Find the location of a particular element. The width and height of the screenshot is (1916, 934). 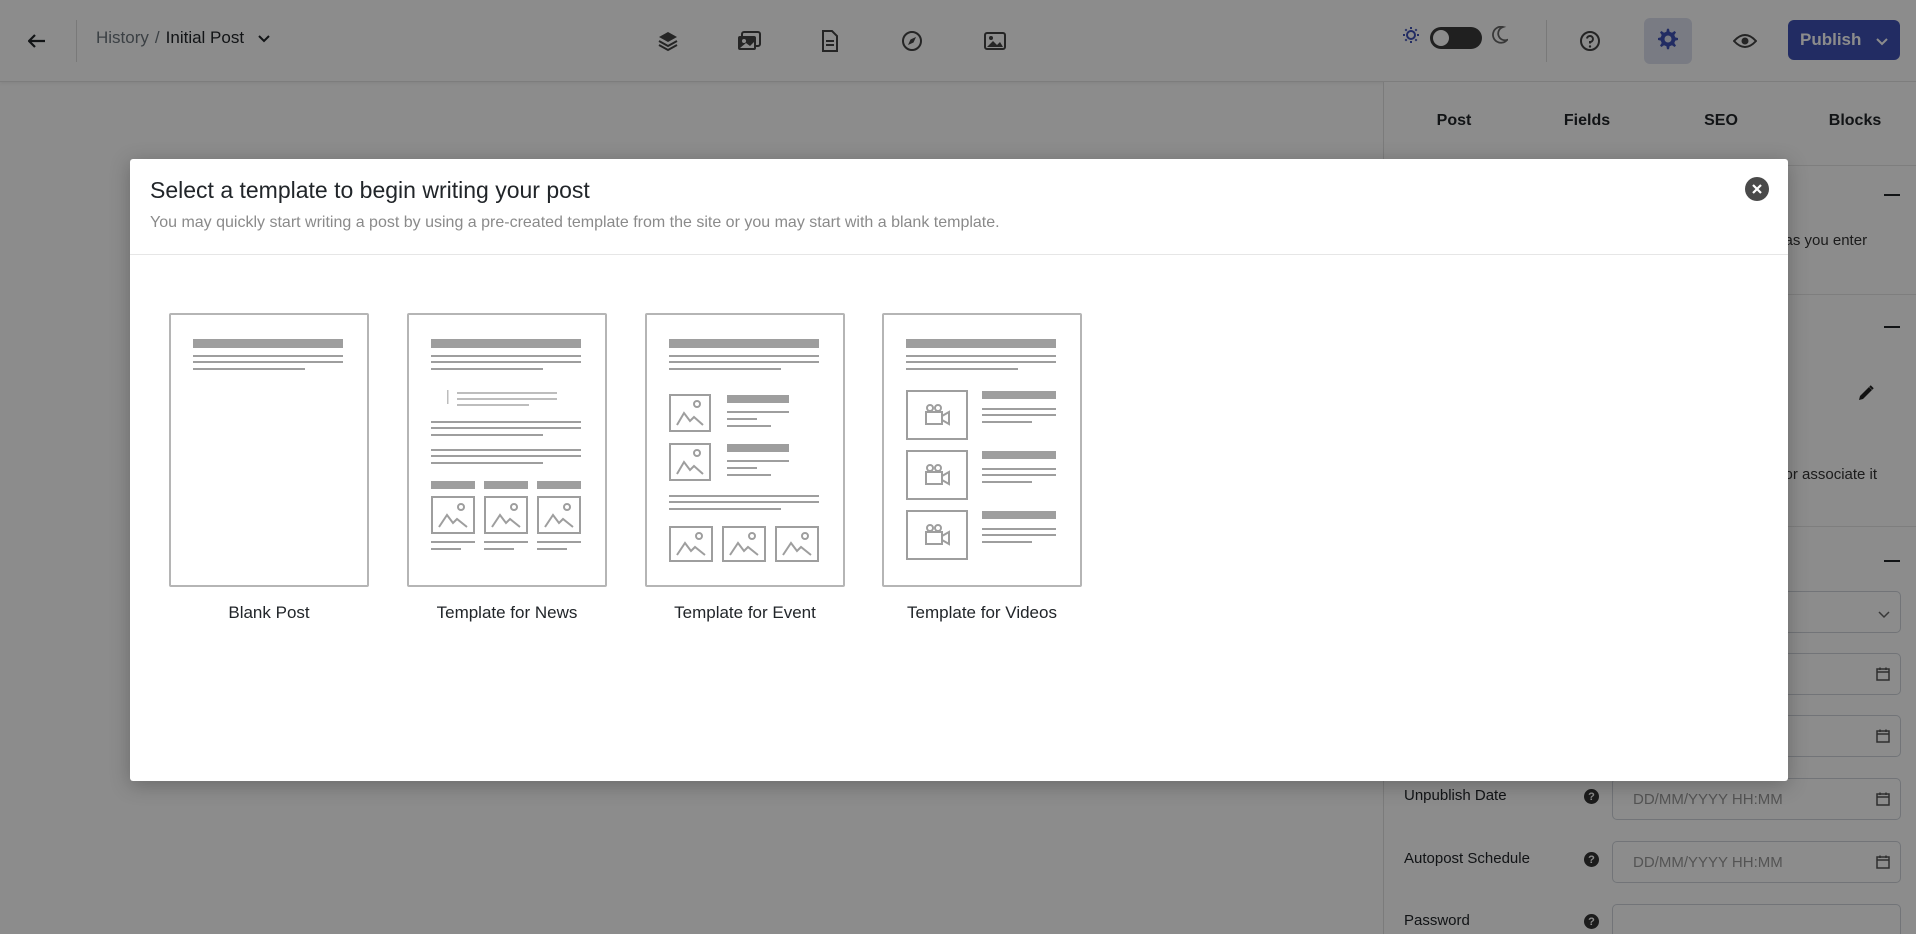

template-label: Template for News is located at coordinates (507, 612).